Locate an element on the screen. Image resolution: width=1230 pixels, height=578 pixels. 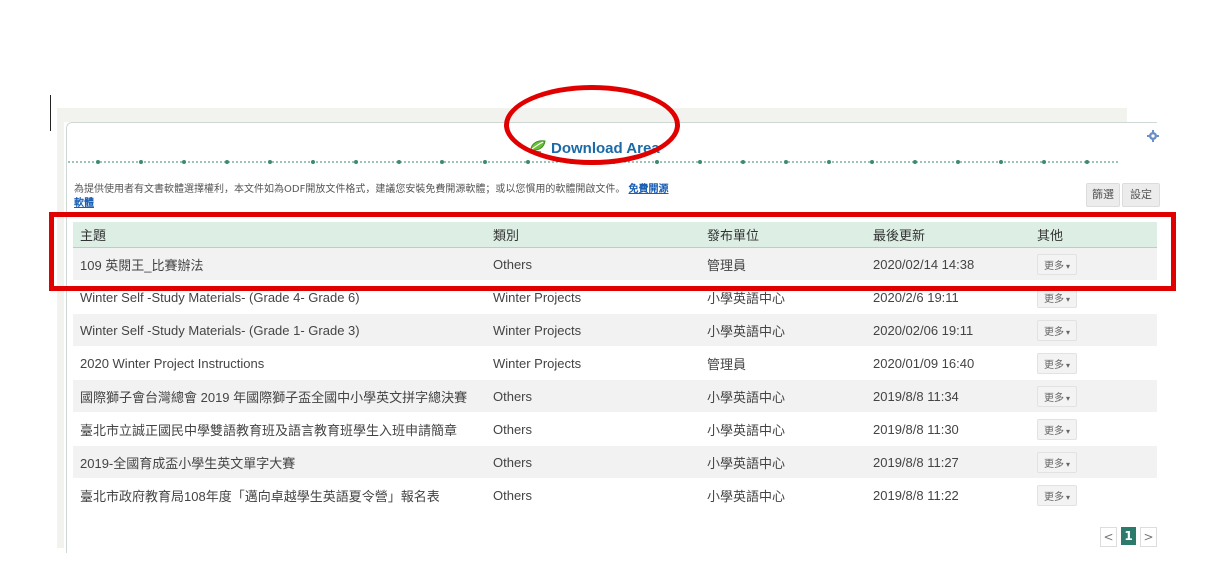
subject-link: 2020 Winter Project Instructions is located at coordinates (279, 363).